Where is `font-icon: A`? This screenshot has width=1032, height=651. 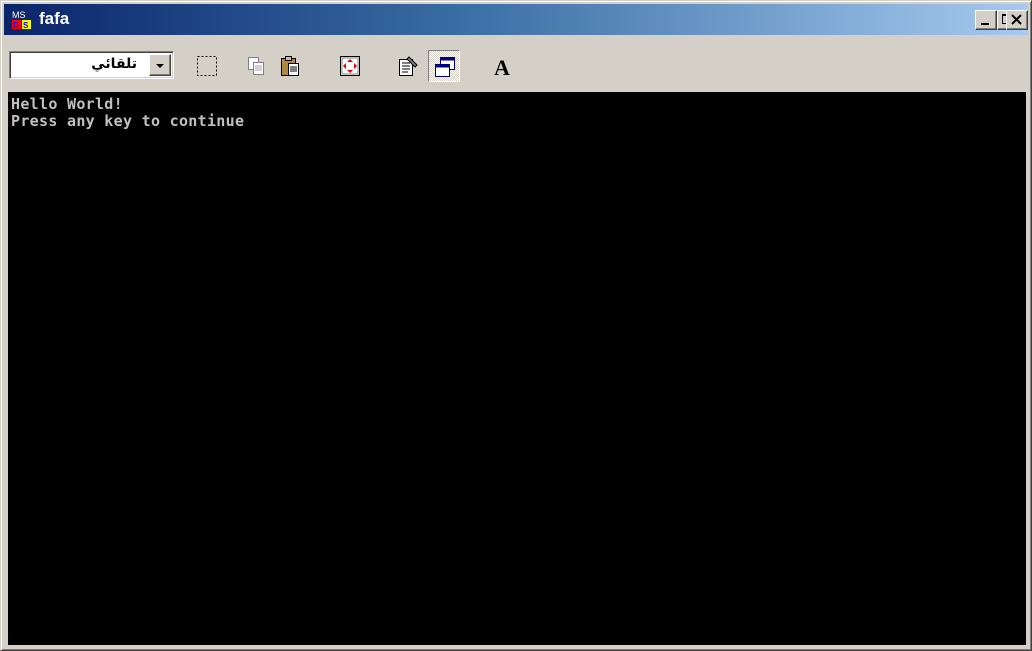 font-icon: A is located at coordinates (502, 67).